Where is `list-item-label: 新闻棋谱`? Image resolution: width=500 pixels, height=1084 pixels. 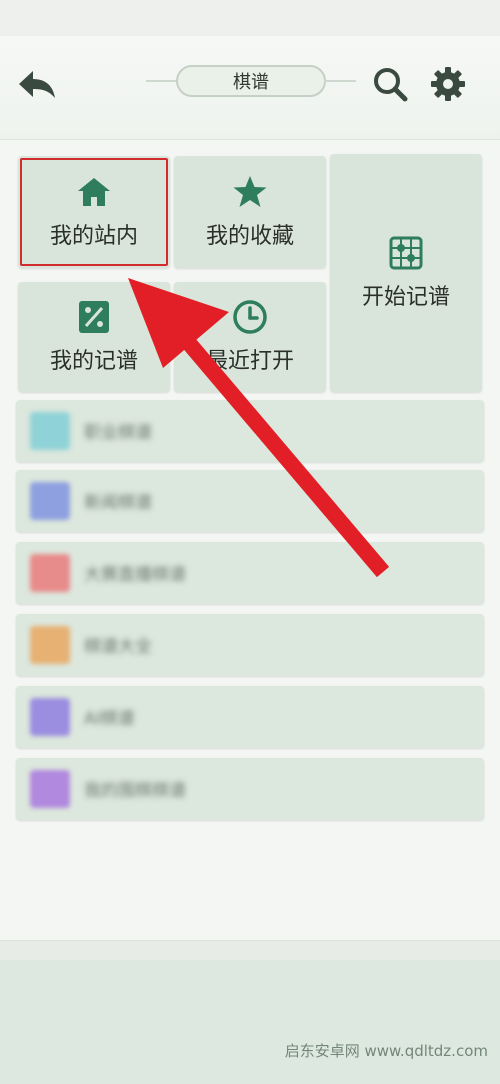
list-item-label: 新闻棋谱 is located at coordinates (118, 503).